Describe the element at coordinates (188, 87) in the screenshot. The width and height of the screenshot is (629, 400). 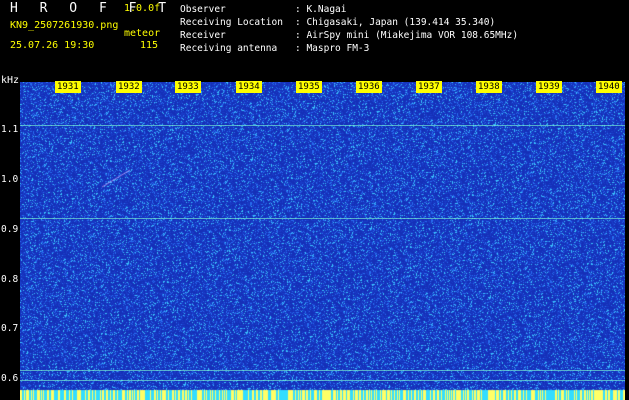
I see `time-label: 1933` at that location.